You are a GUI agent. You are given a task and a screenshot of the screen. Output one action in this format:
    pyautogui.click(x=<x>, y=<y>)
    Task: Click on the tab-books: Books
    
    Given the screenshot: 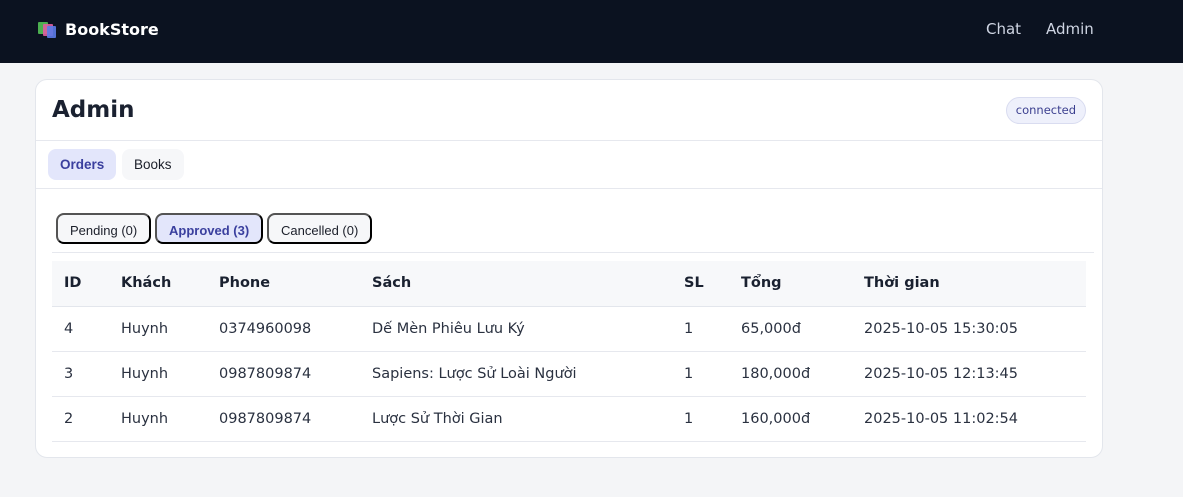 What is the action you would take?
    pyautogui.click(x=153, y=164)
    